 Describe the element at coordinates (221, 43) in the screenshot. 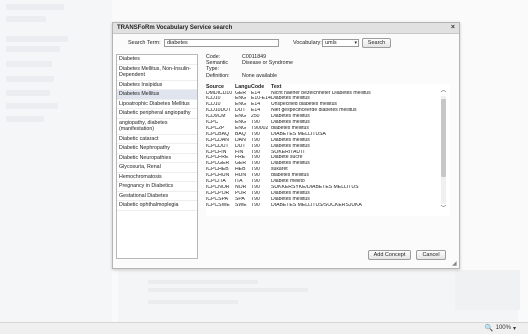

I see `search-term-input` at that location.